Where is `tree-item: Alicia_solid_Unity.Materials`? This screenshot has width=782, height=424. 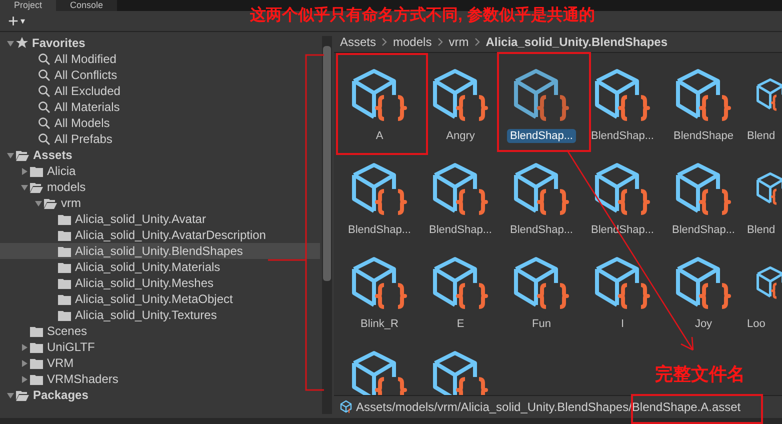
tree-item: Alicia_solid_Unity.Materials is located at coordinates (160, 267).